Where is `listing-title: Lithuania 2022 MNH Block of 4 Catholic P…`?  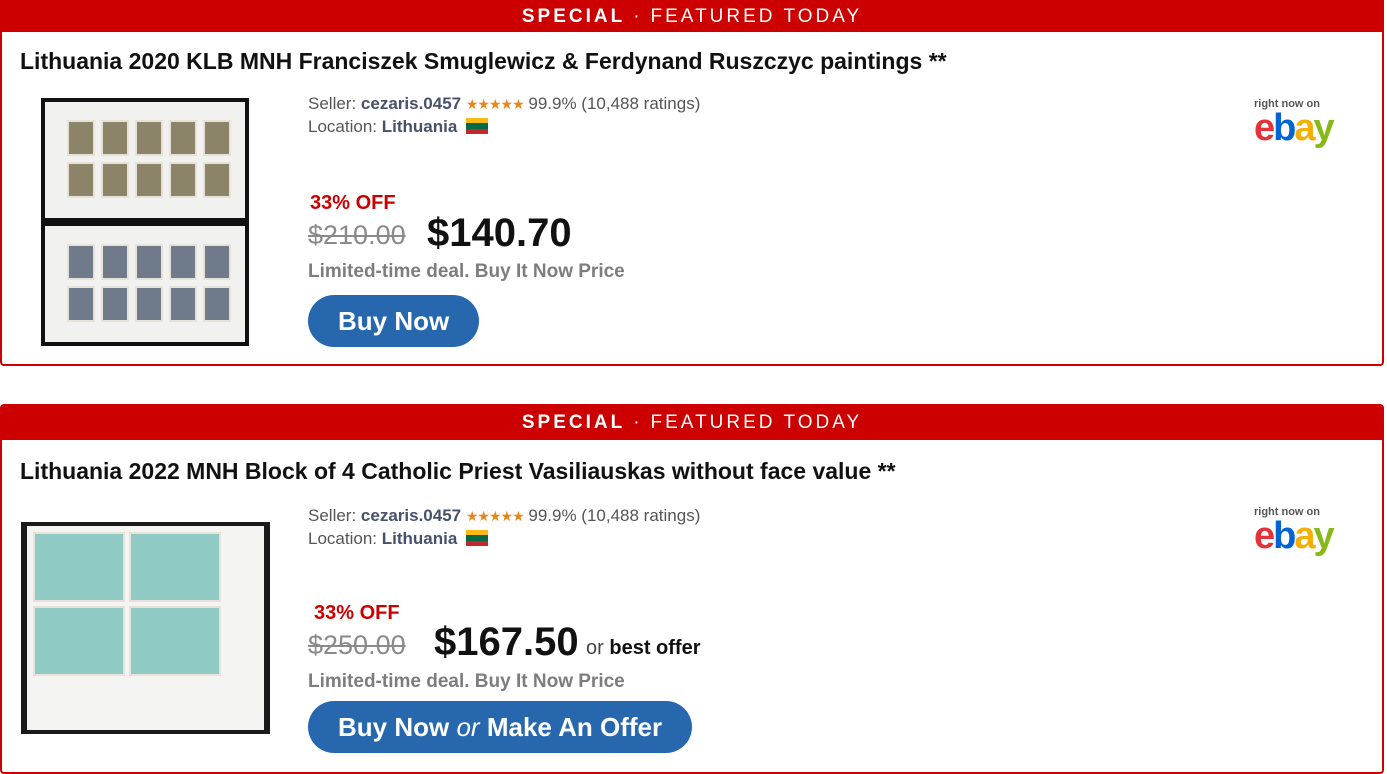
listing-title: Lithuania 2022 MNH Block of 4 Catholic P… is located at coordinates (458, 471).